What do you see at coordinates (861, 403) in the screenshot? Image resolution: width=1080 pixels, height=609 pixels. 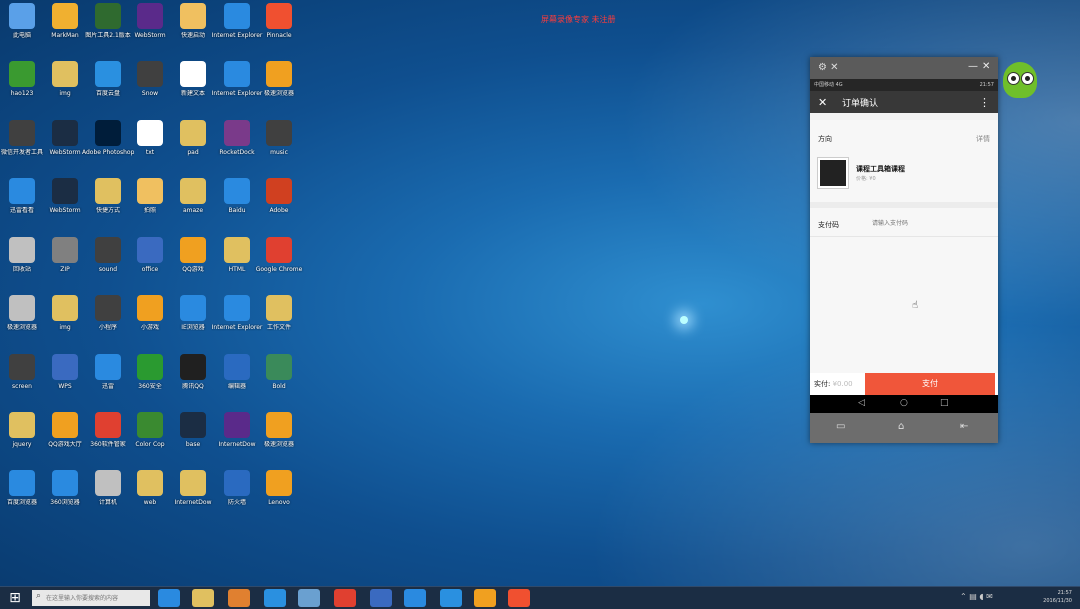 I see `back-icon: ◁` at bounding box center [861, 403].